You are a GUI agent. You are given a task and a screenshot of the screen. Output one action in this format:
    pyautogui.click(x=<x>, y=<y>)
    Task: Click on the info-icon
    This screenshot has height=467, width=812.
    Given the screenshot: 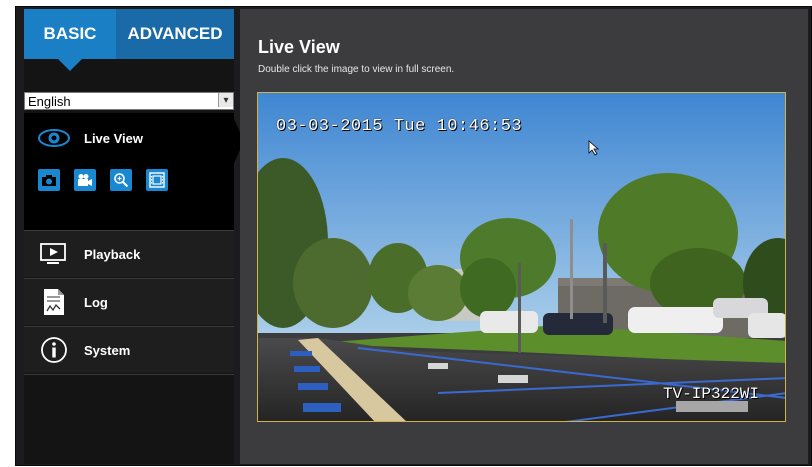 What is the action you would take?
    pyautogui.click(x=54, y=350)
    